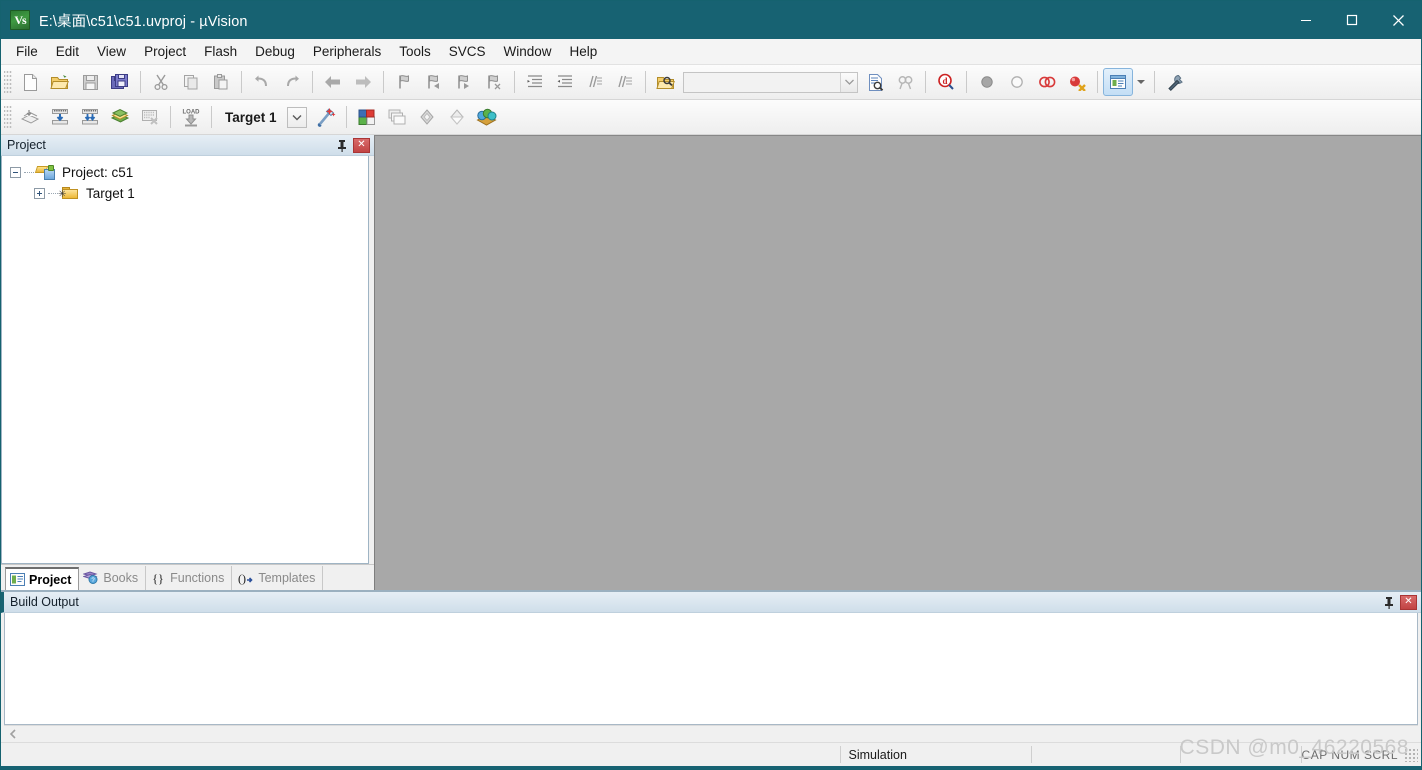 Image resolution: width=1422 pixels, height=770 pixels. Describe the element at coordinates (221, 82) in the screenshot. I see `paste-icon` at that location.